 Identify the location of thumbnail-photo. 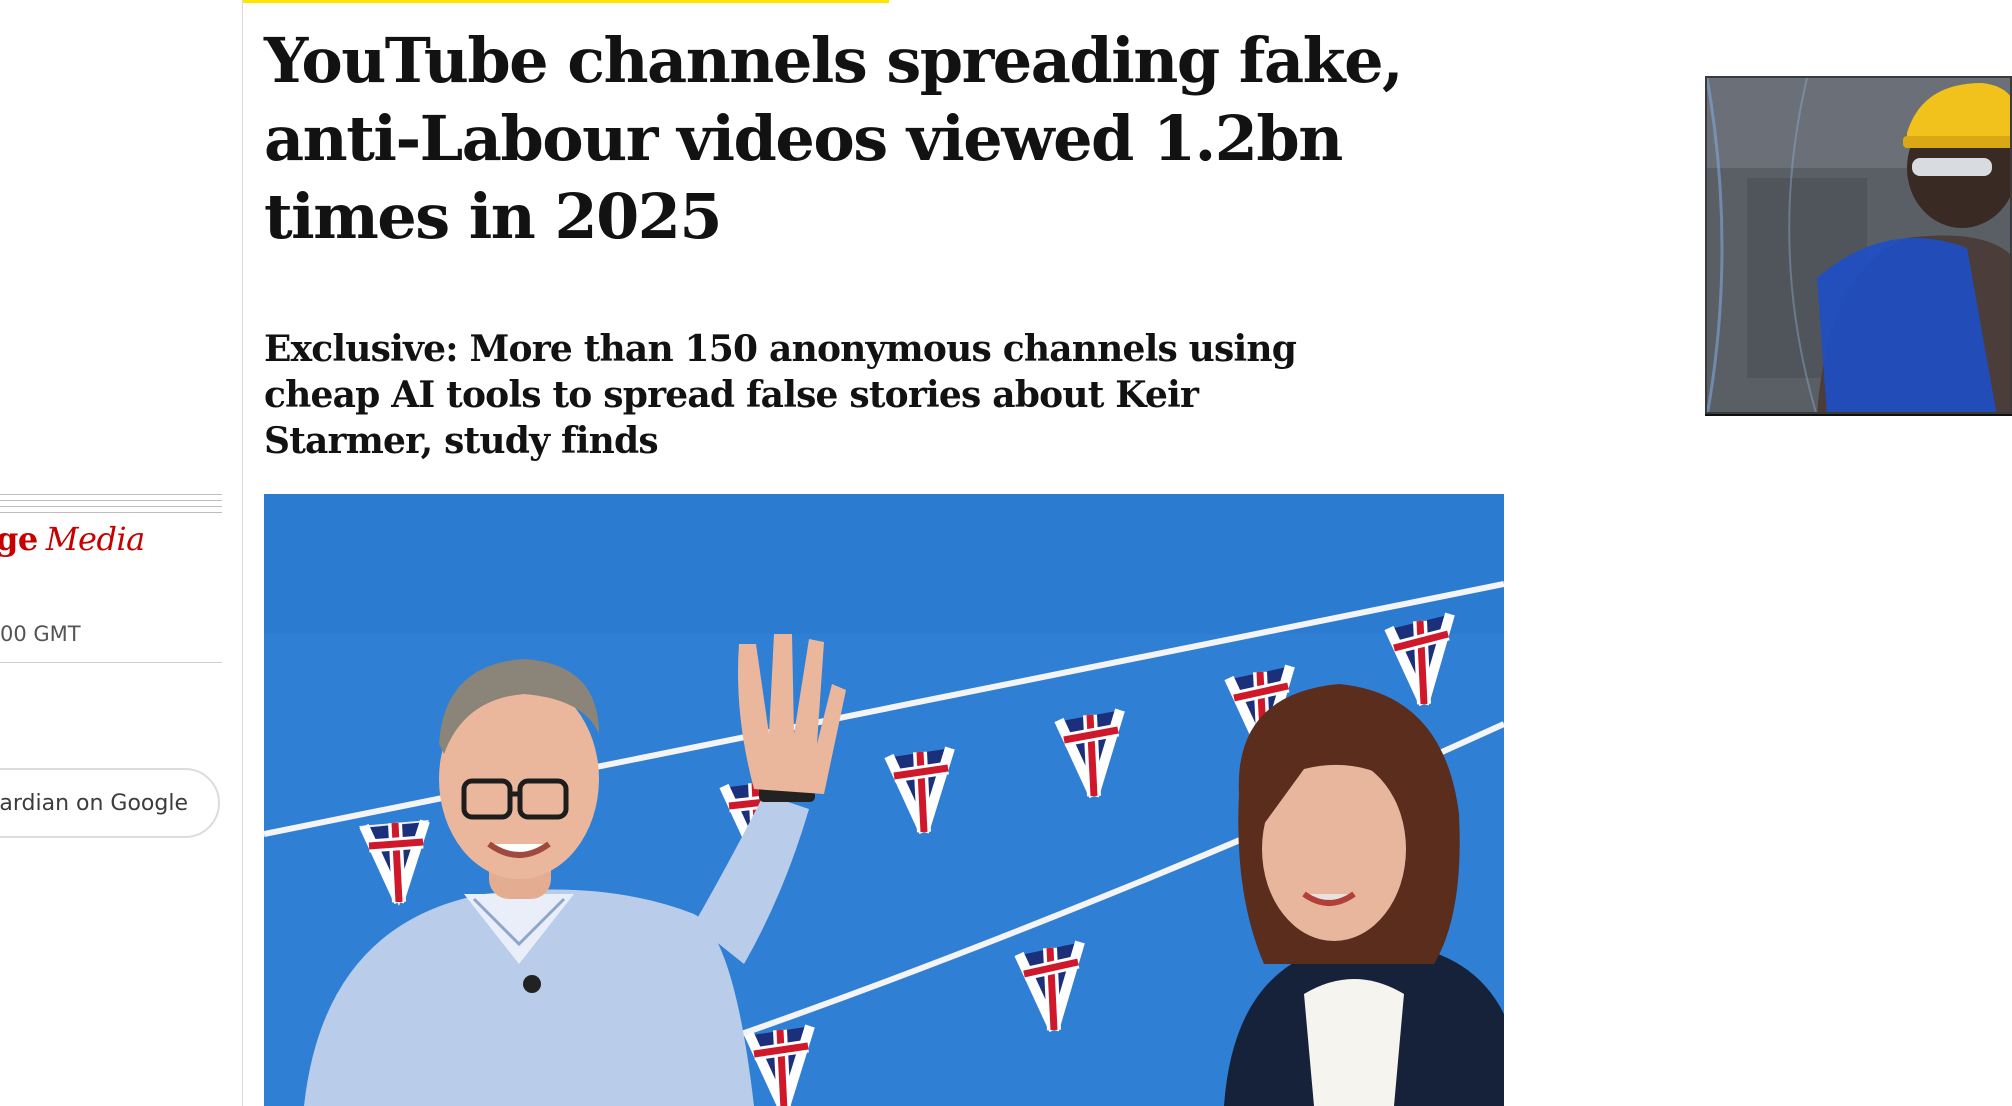
(1858, 245).